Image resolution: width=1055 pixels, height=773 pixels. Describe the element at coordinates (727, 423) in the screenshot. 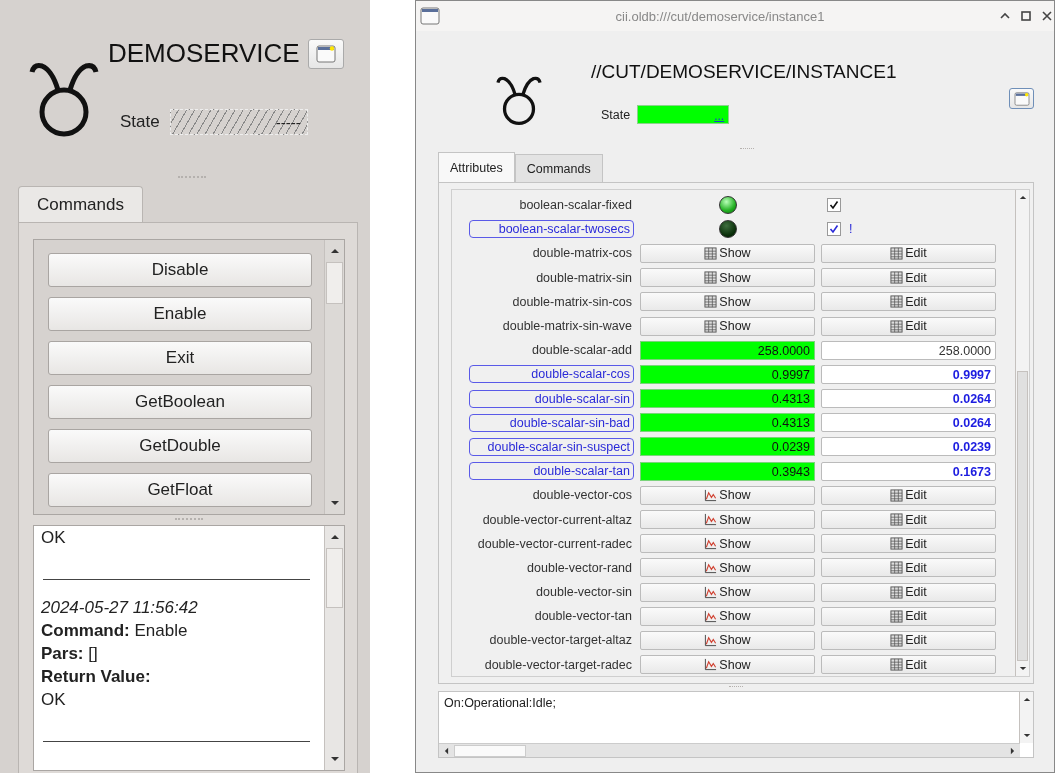

I see `value-display: 0.4313` at that location.